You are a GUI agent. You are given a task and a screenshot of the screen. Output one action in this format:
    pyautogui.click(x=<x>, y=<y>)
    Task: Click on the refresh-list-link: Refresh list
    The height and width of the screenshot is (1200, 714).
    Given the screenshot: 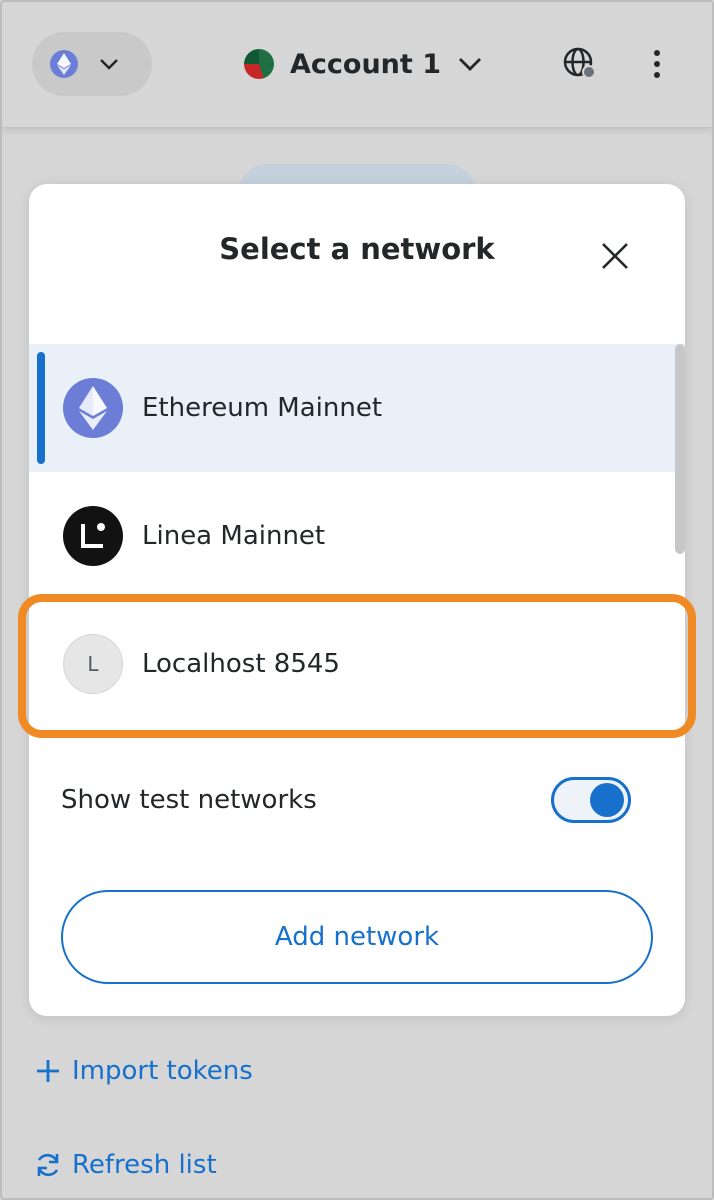 What is the action you would take?
    pyautogui.click(x=125, y=1165)
    